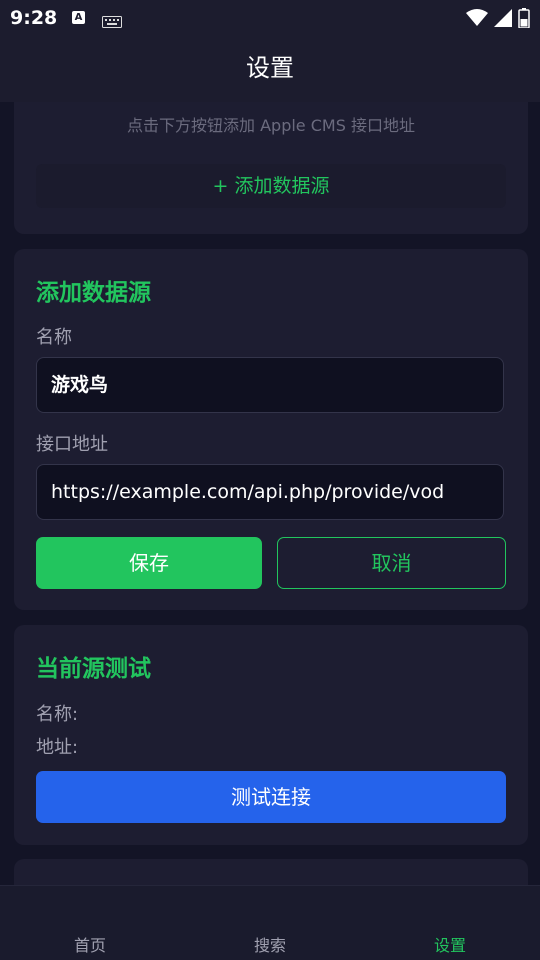 The image size is (540, 960). What do you see at coordinates (72, 444) in the screenshot?
I see `url-label: 接口地址` at bounding box center [72, 444].